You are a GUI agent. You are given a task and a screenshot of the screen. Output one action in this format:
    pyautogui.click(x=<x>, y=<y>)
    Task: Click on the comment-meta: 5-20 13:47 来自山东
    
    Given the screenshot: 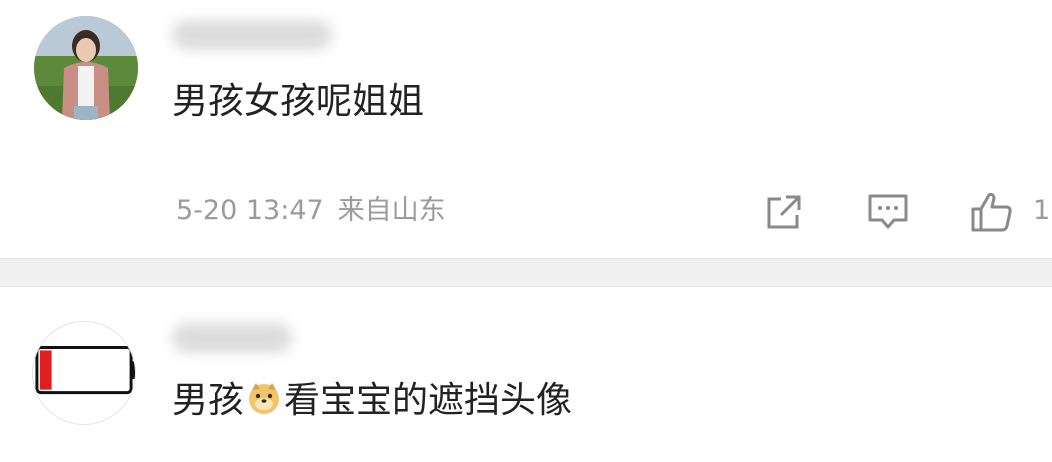 What is the action you would take?
    pyautogui.click(x=311, y=211)
    